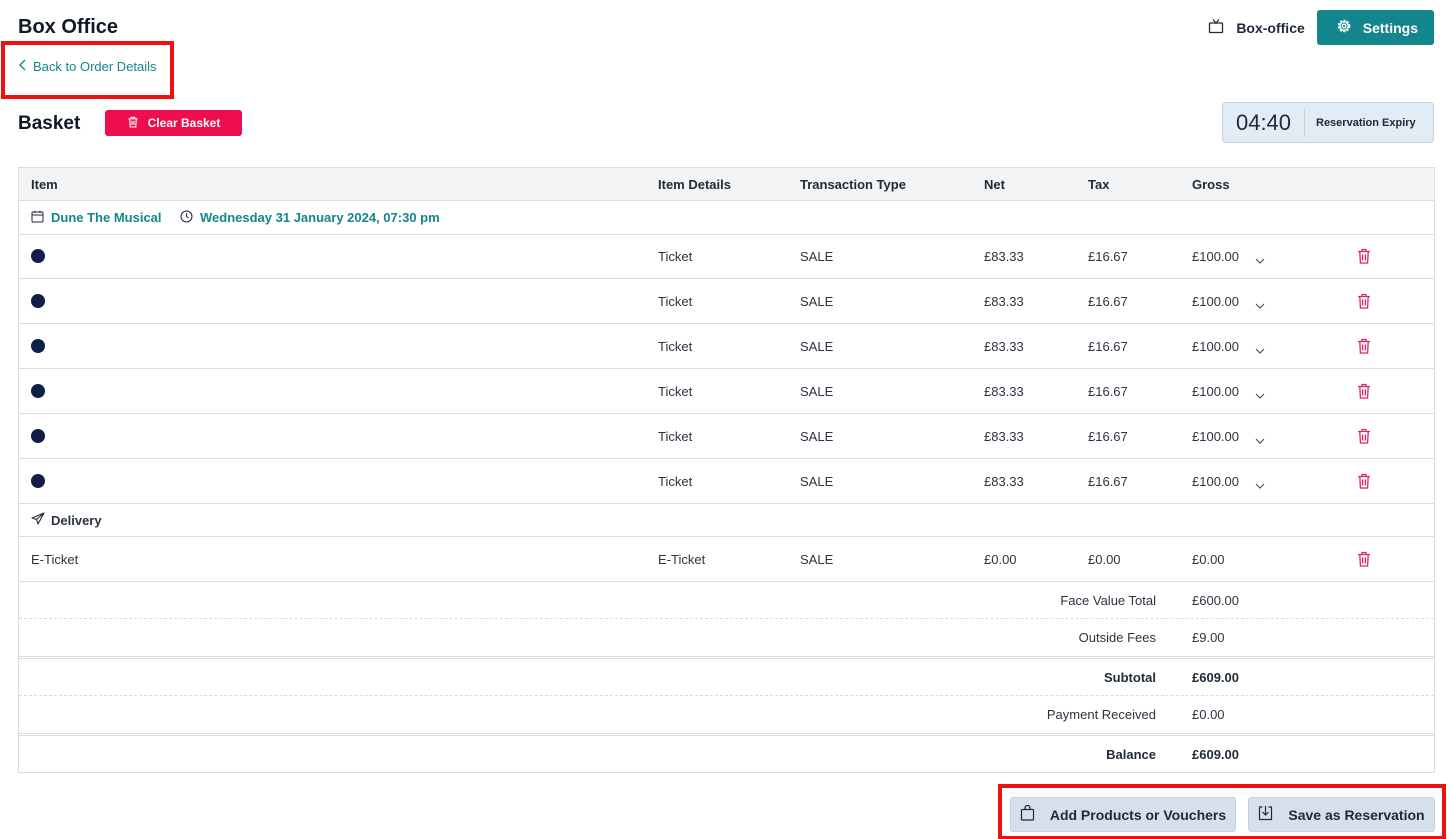 Image resolution: width=1450 pixels, height=839 pixels. What do you see at coordinates (38, 520) in the screenshot?
I see `paper-plane-icon` at bounding box center [38, 520].